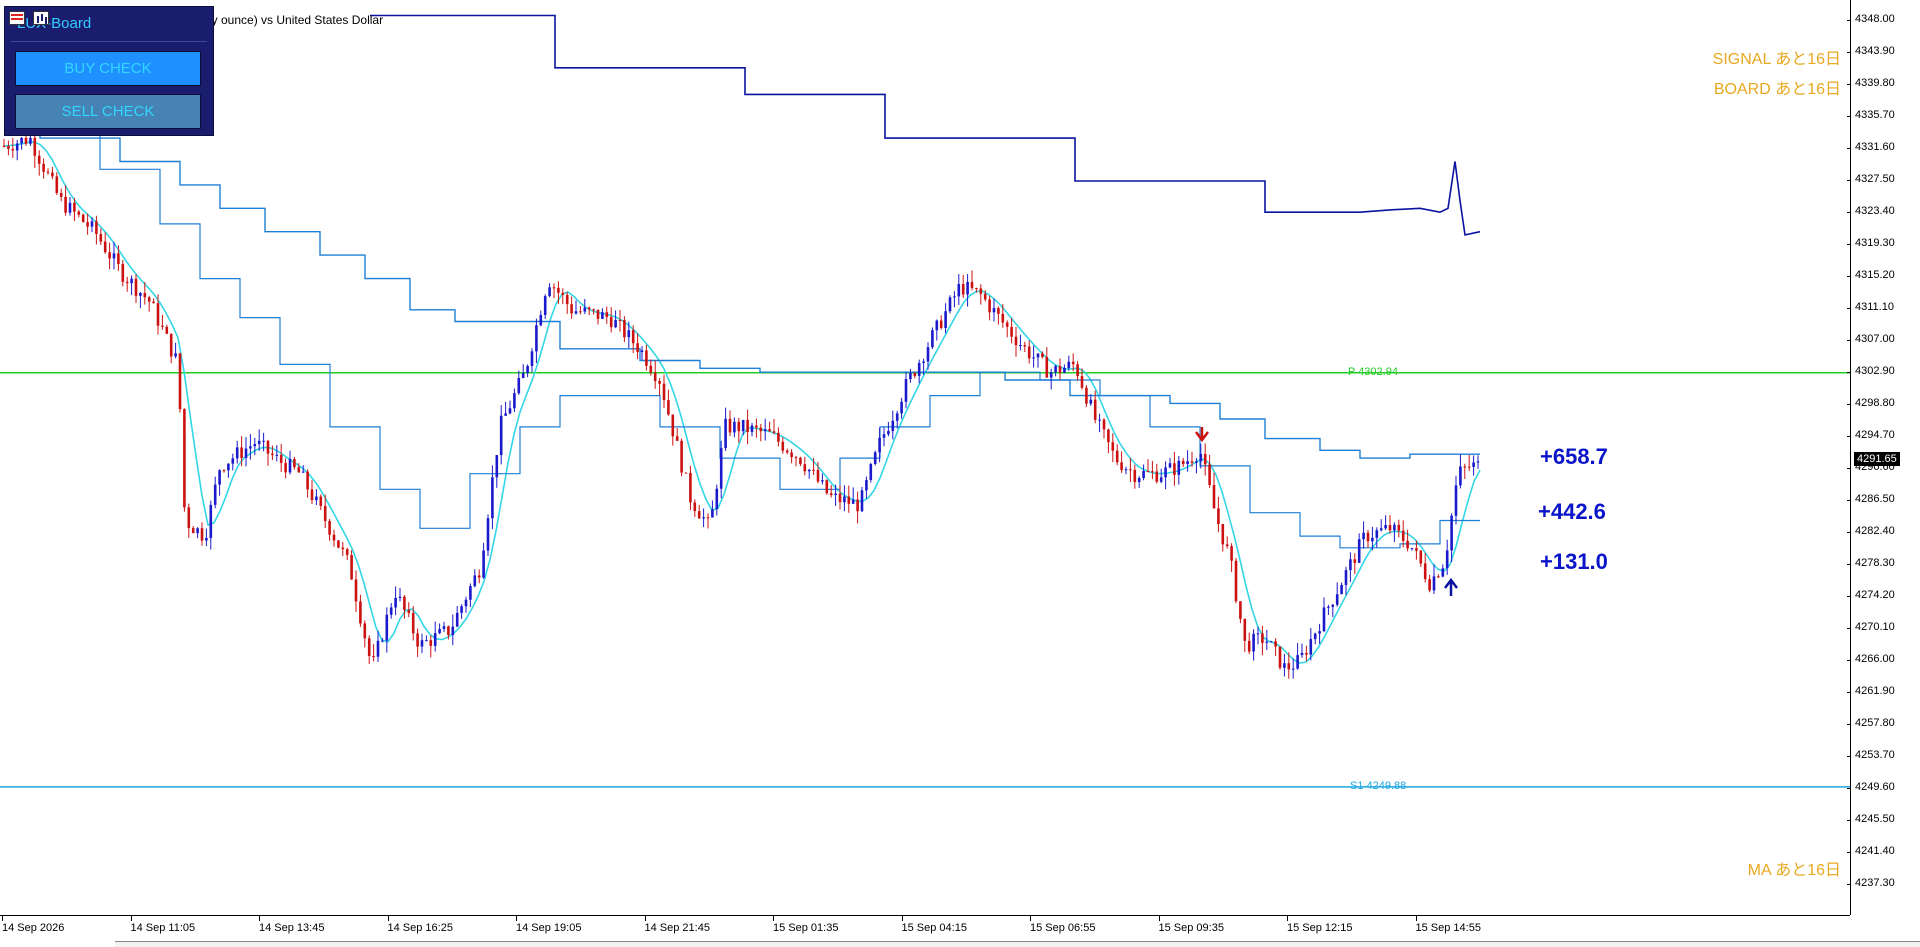 This screenshot has width=1920, height=947. What do you see at coordinates (1871, 499) in the screenshot?
I see `price-tick-label: 4286.50` at bounding box center [1871, 499].